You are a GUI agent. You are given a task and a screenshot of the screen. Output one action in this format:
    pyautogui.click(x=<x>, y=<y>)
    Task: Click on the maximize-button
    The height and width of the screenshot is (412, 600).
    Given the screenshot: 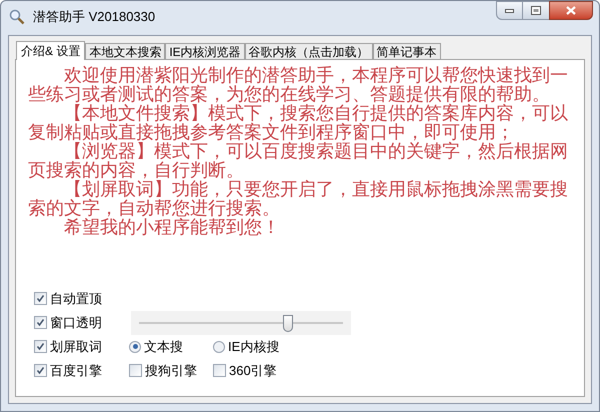 What is the action you would take?
    pyautogui.click(x=536, y=10)
    